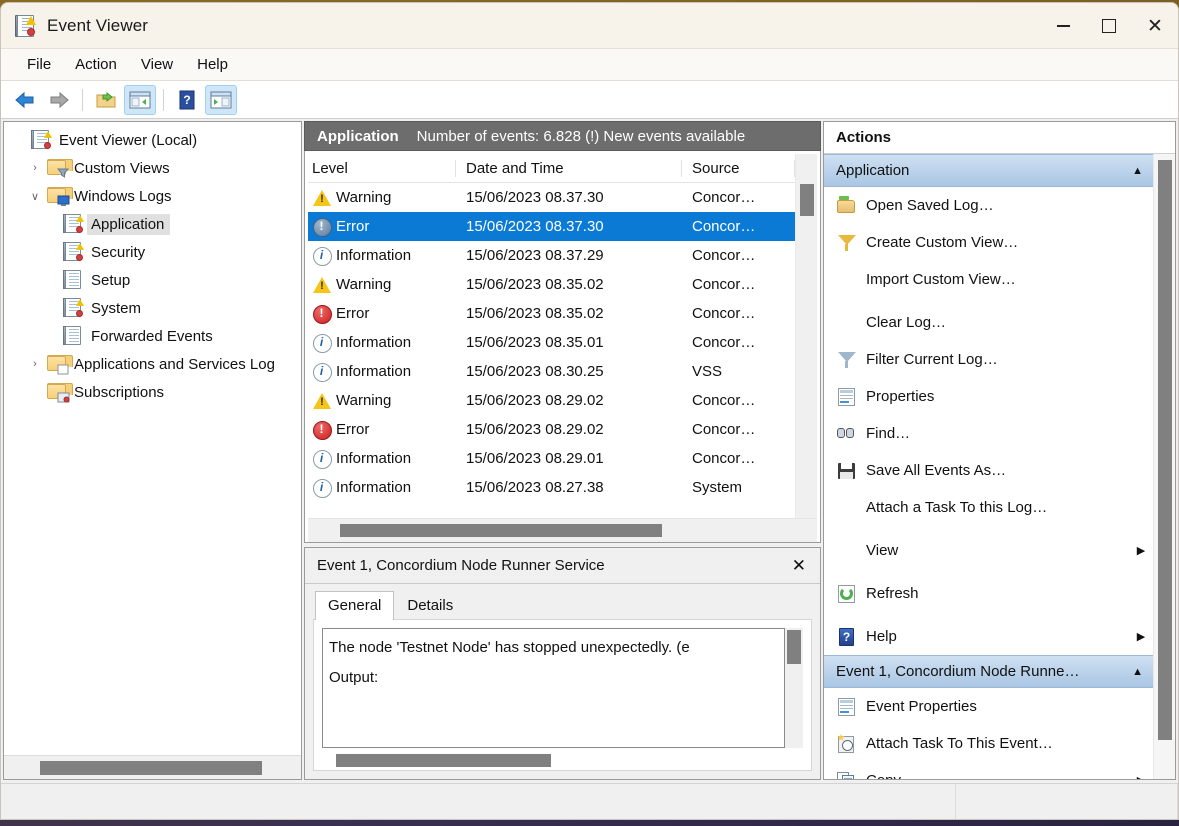 The width and height of the screenshot is (1179, 826). What do you see at coordinates (988, 396) in the screenshot?
I see `action-properties: Properties` at bounding box center [988, 396].